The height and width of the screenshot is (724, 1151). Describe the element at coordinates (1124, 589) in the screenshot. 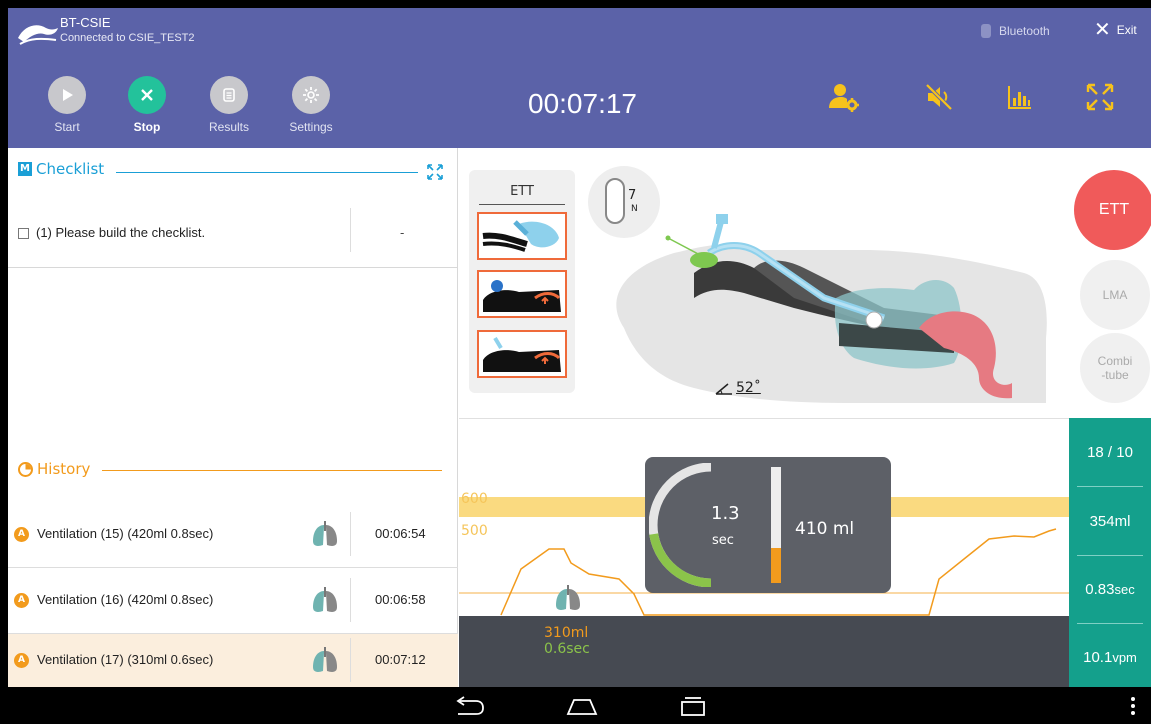

I see `average-time-unit: sec` at that location.